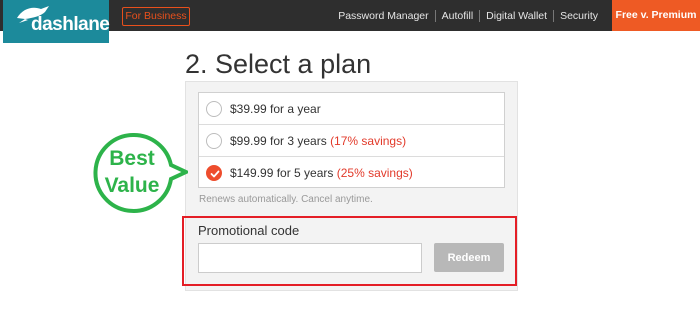 The height and width of the screenshot is (313, 700). I want to click on plan-label: $99.99 for 3 years (17% savings), so click(318, 141).